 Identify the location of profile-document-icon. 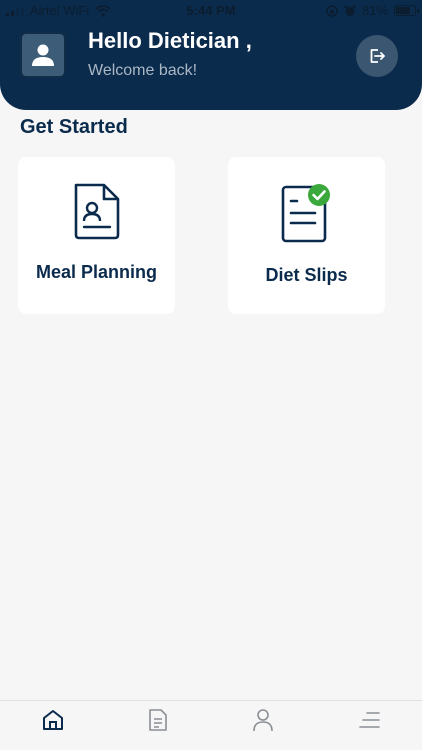
(96, 211).